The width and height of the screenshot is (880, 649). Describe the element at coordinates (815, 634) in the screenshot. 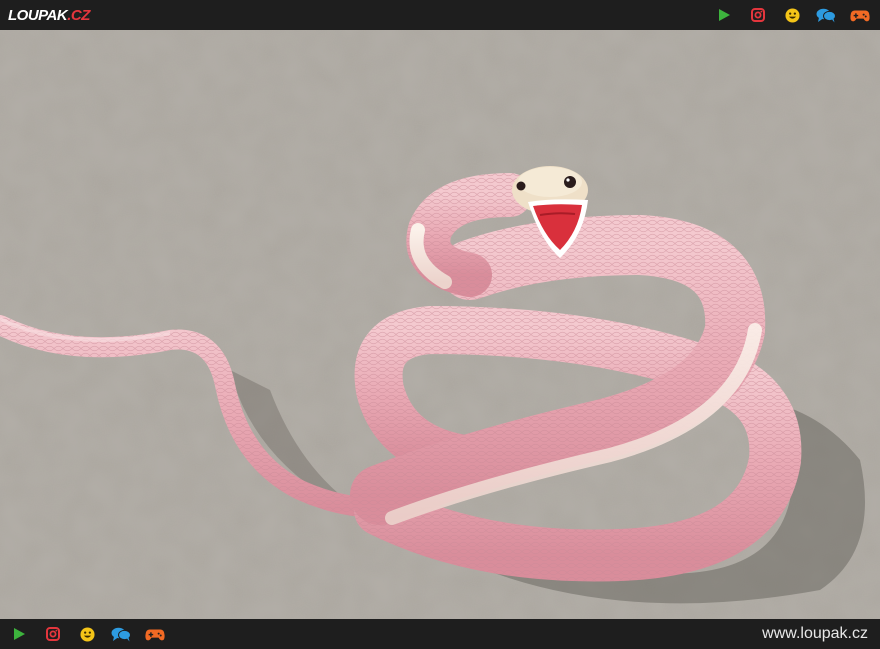

I see `site-url-link: www.loupak.cz` at that location.